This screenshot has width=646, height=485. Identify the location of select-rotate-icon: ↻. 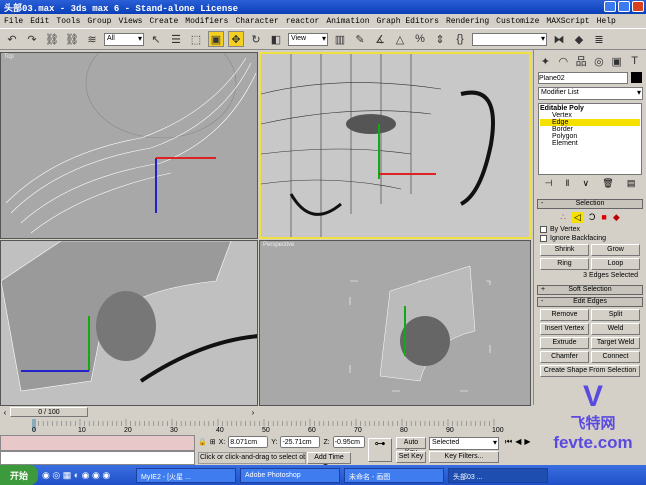
(256, 39).